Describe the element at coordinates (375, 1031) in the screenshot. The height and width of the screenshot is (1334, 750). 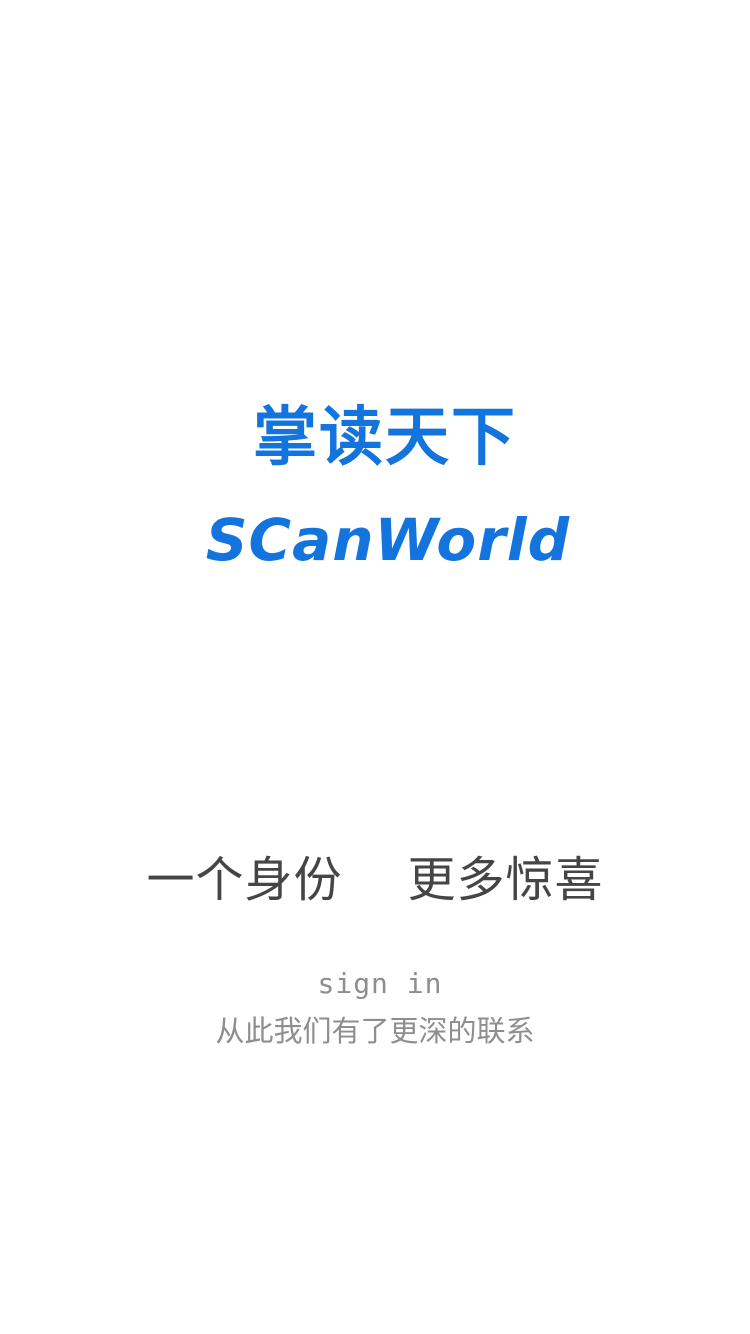
I see `sign-in-subtitle: 从此我们有了更深的联系` at that location.